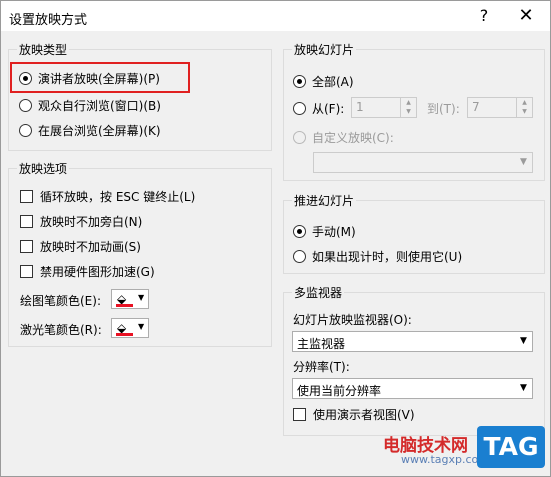  I want to click on from-slide-spinner: 1 ▲ ▼, so click(384, 107).